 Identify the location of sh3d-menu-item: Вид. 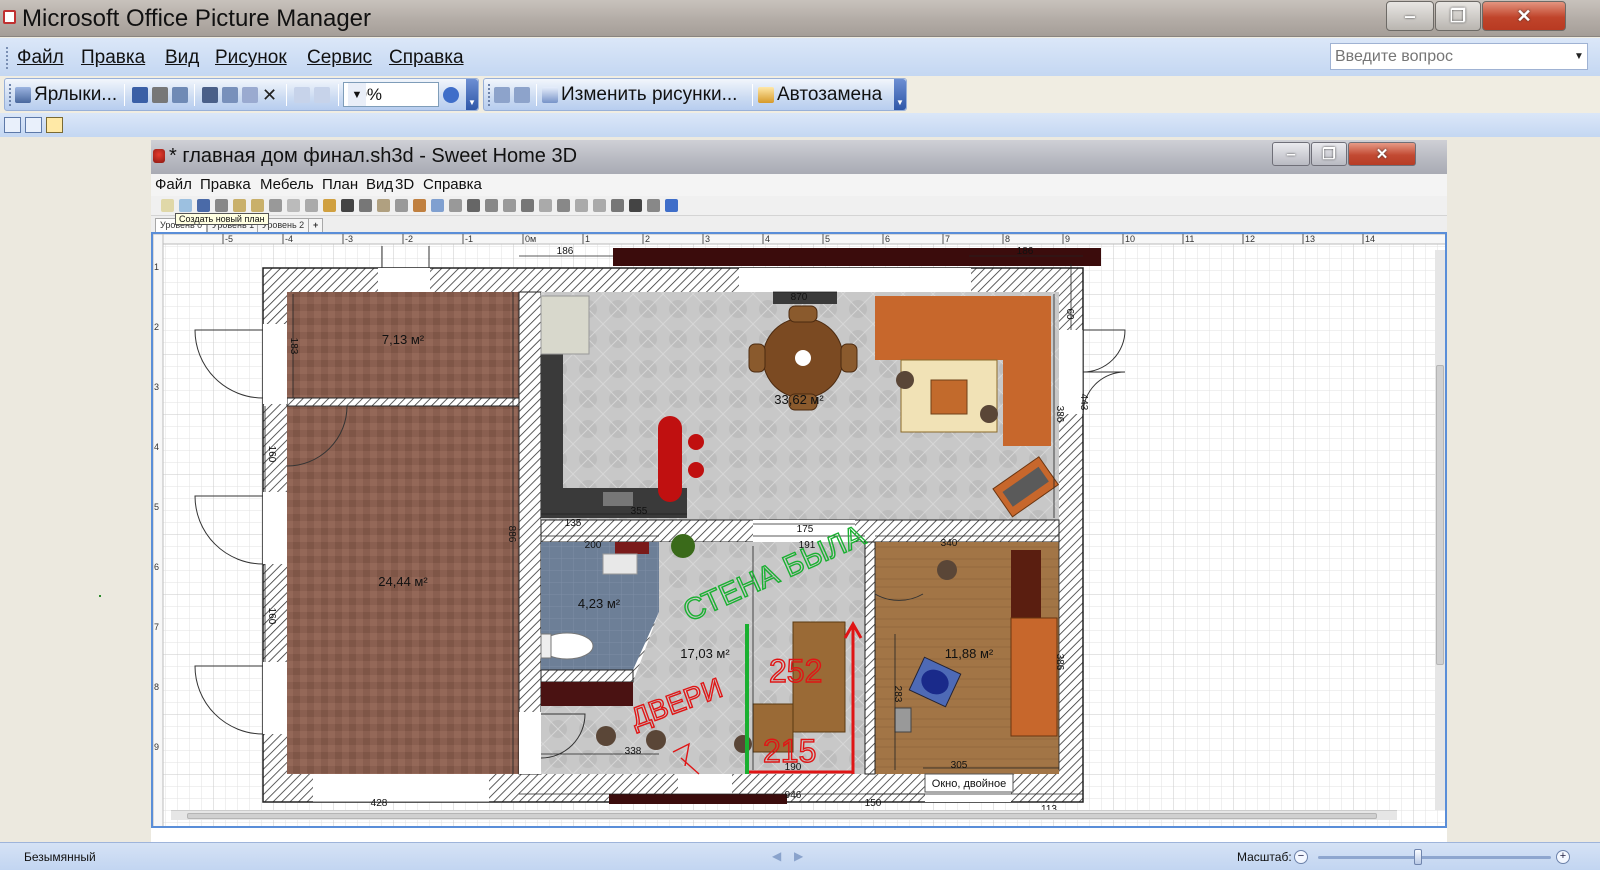
(380, 184).